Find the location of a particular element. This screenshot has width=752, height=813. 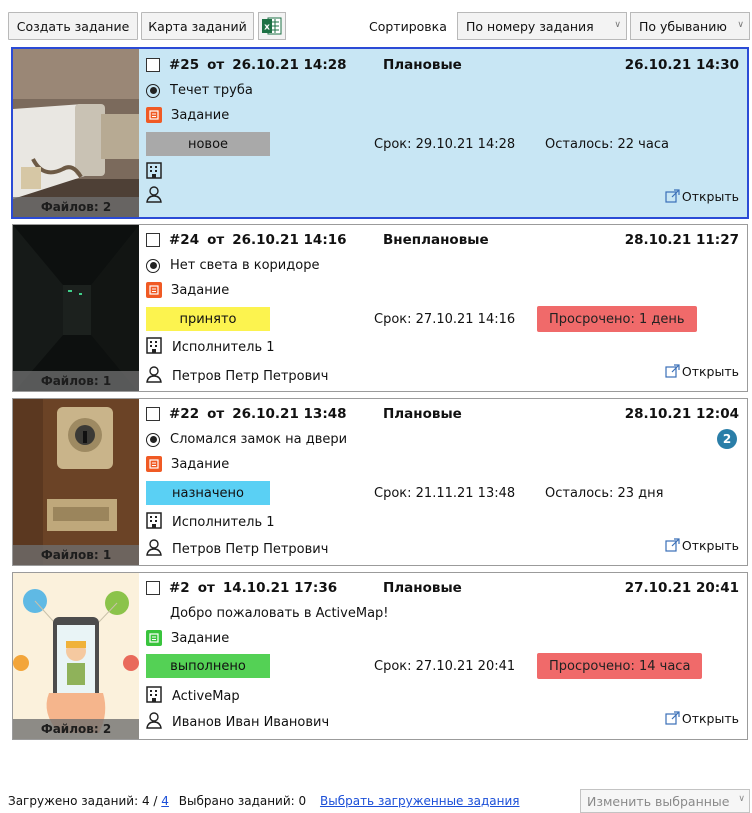

task-title: Добро пожаловать в ActiveMap! is located at coordinates (279, 613).